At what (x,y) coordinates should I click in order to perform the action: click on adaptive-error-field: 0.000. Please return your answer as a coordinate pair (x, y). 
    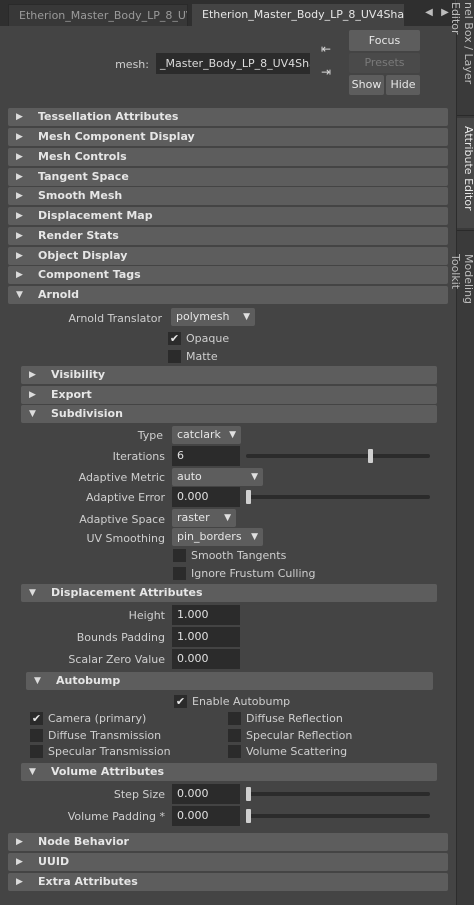
    Looking at the image, I should click on (206, 497).